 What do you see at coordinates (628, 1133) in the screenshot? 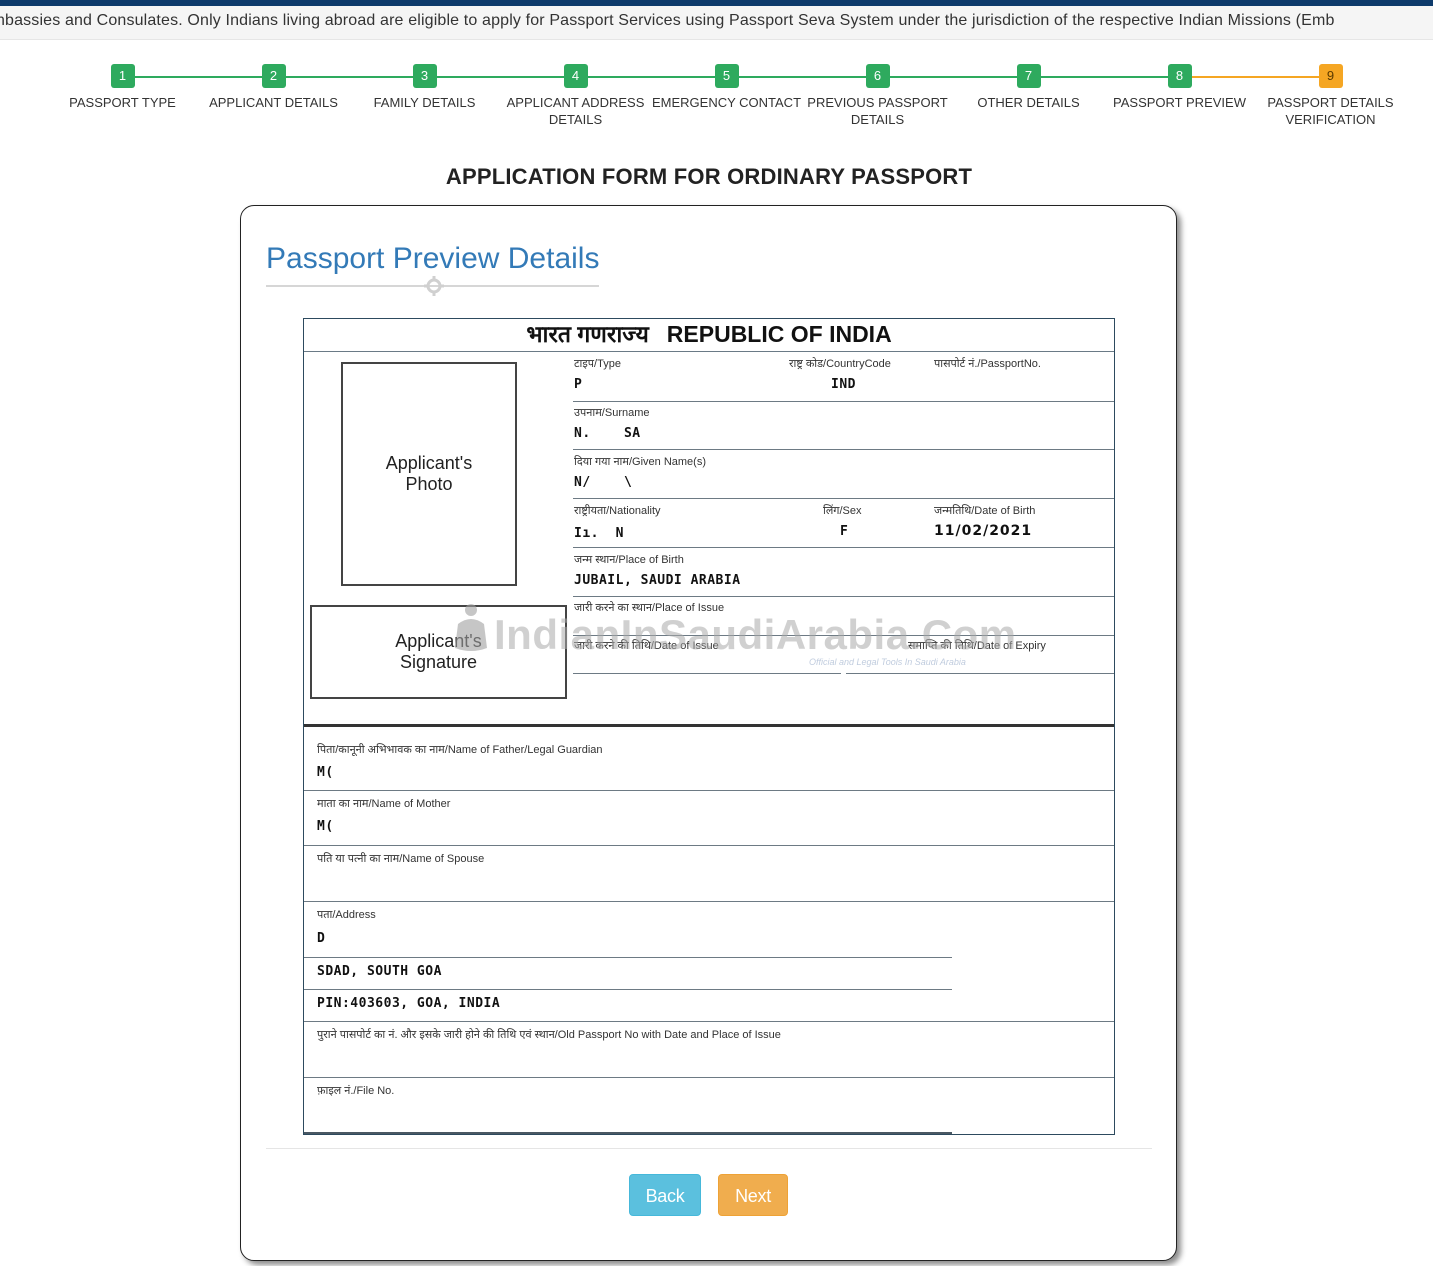
I see `bottom-underline` at bounding box center [628, 1133].